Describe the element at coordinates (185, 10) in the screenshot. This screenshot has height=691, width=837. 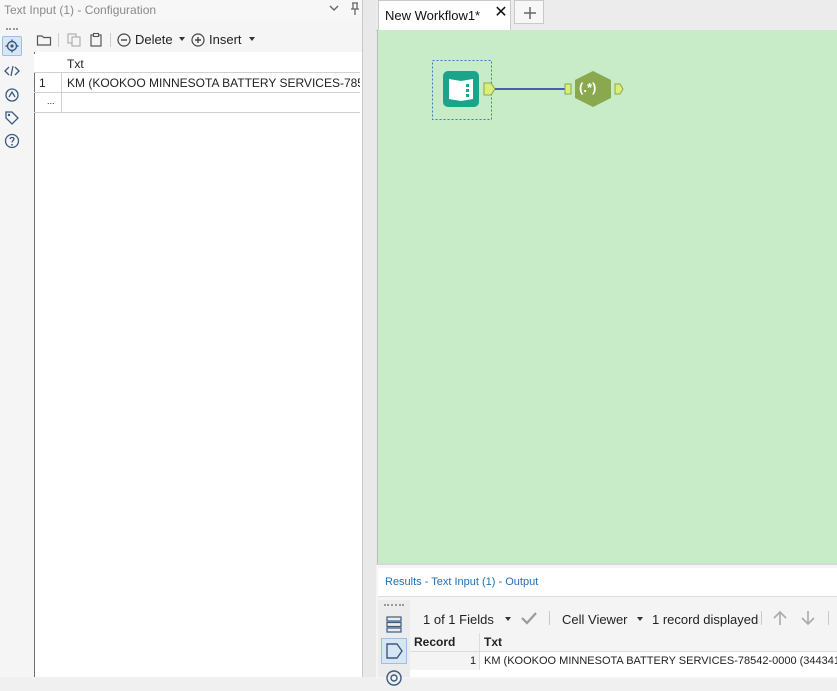
I see `configuration-header: Text Input (1) - Configuration` at that location.